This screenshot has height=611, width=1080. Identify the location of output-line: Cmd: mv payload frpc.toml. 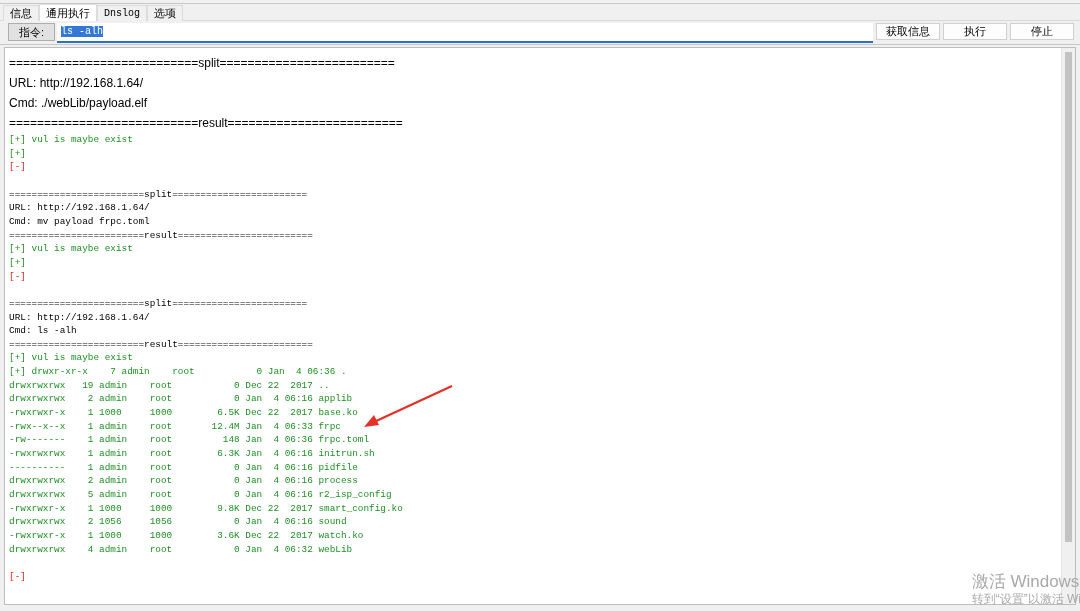
(79, 221).